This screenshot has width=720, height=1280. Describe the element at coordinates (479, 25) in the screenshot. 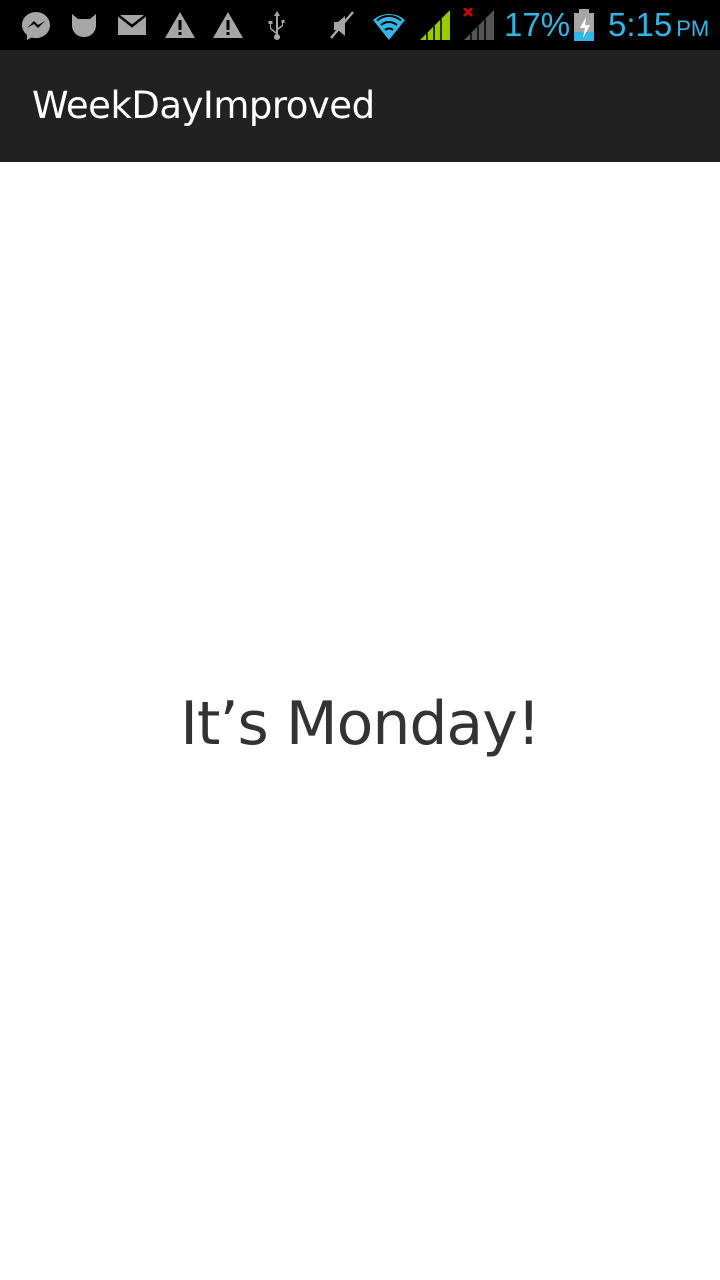

I see `cell-signal-no-service-icon` at that location.